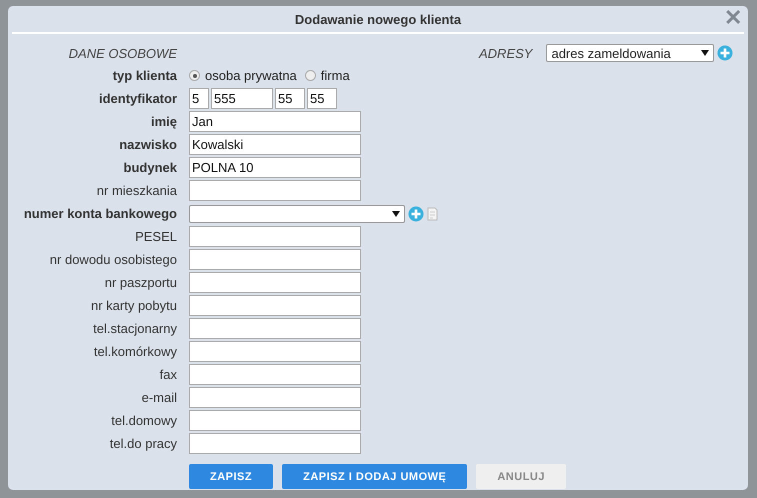  Describe the element at coordinates (378, 19) in the screenshot. I see `dialog-title: Dodawanie nowego klienta` at that location.